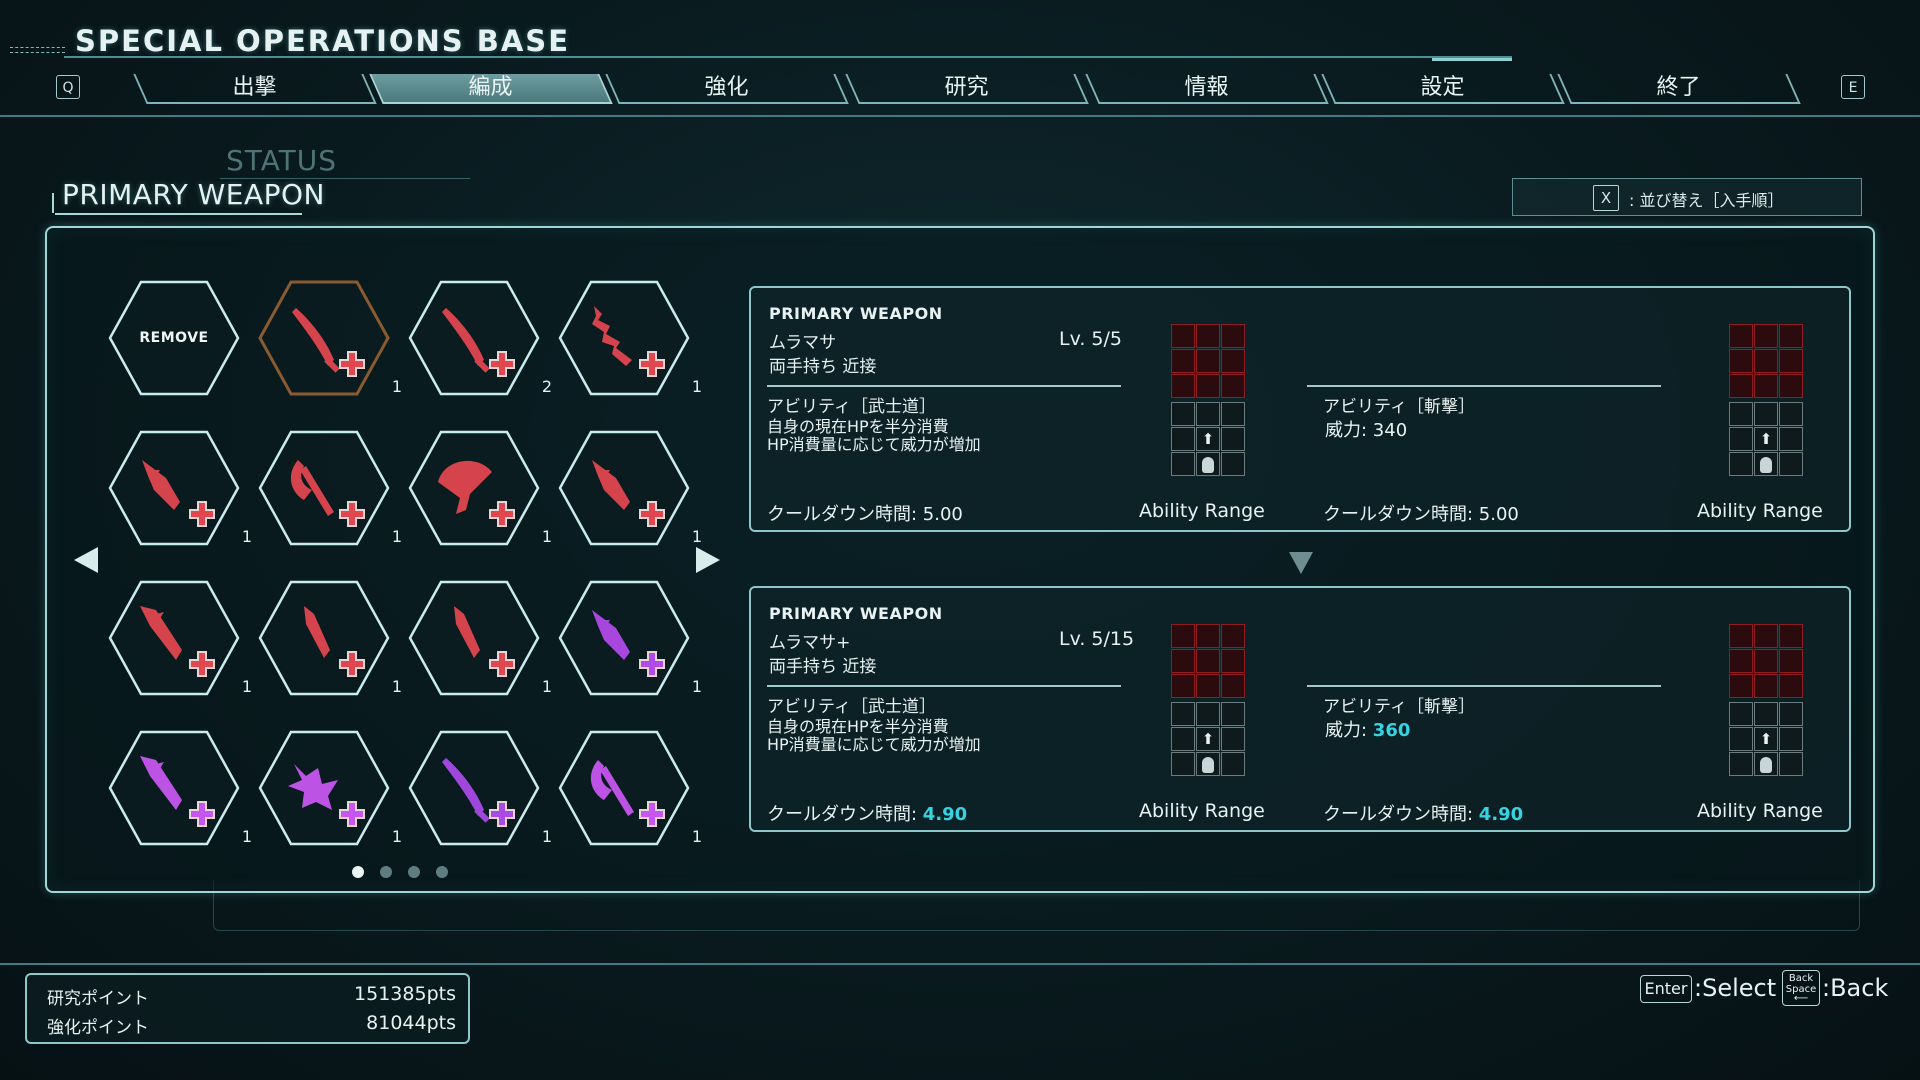 This screenshot has height=1080, width=1920. What do you see at coordinates (98, 1028) in the screenshot?
I see `upgrade-points-label: 強化ポイント` at bounding box center [98, 1028].